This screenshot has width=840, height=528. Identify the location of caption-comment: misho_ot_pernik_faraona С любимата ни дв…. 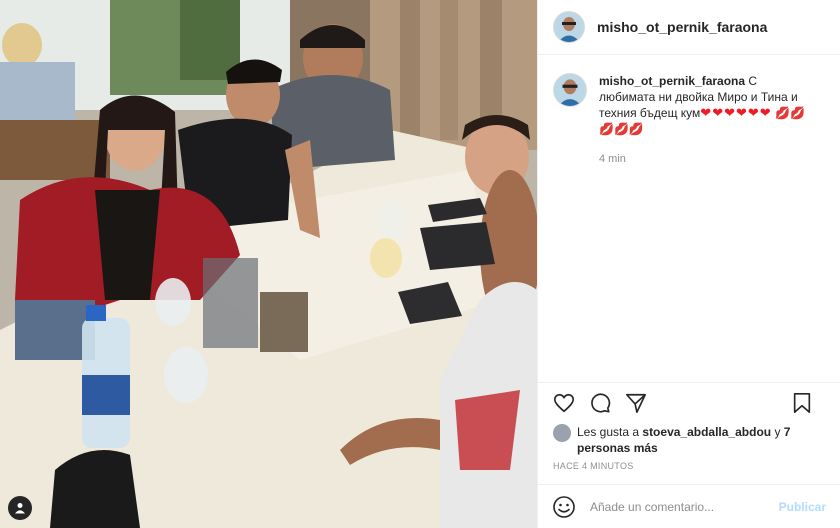
(689, 111).